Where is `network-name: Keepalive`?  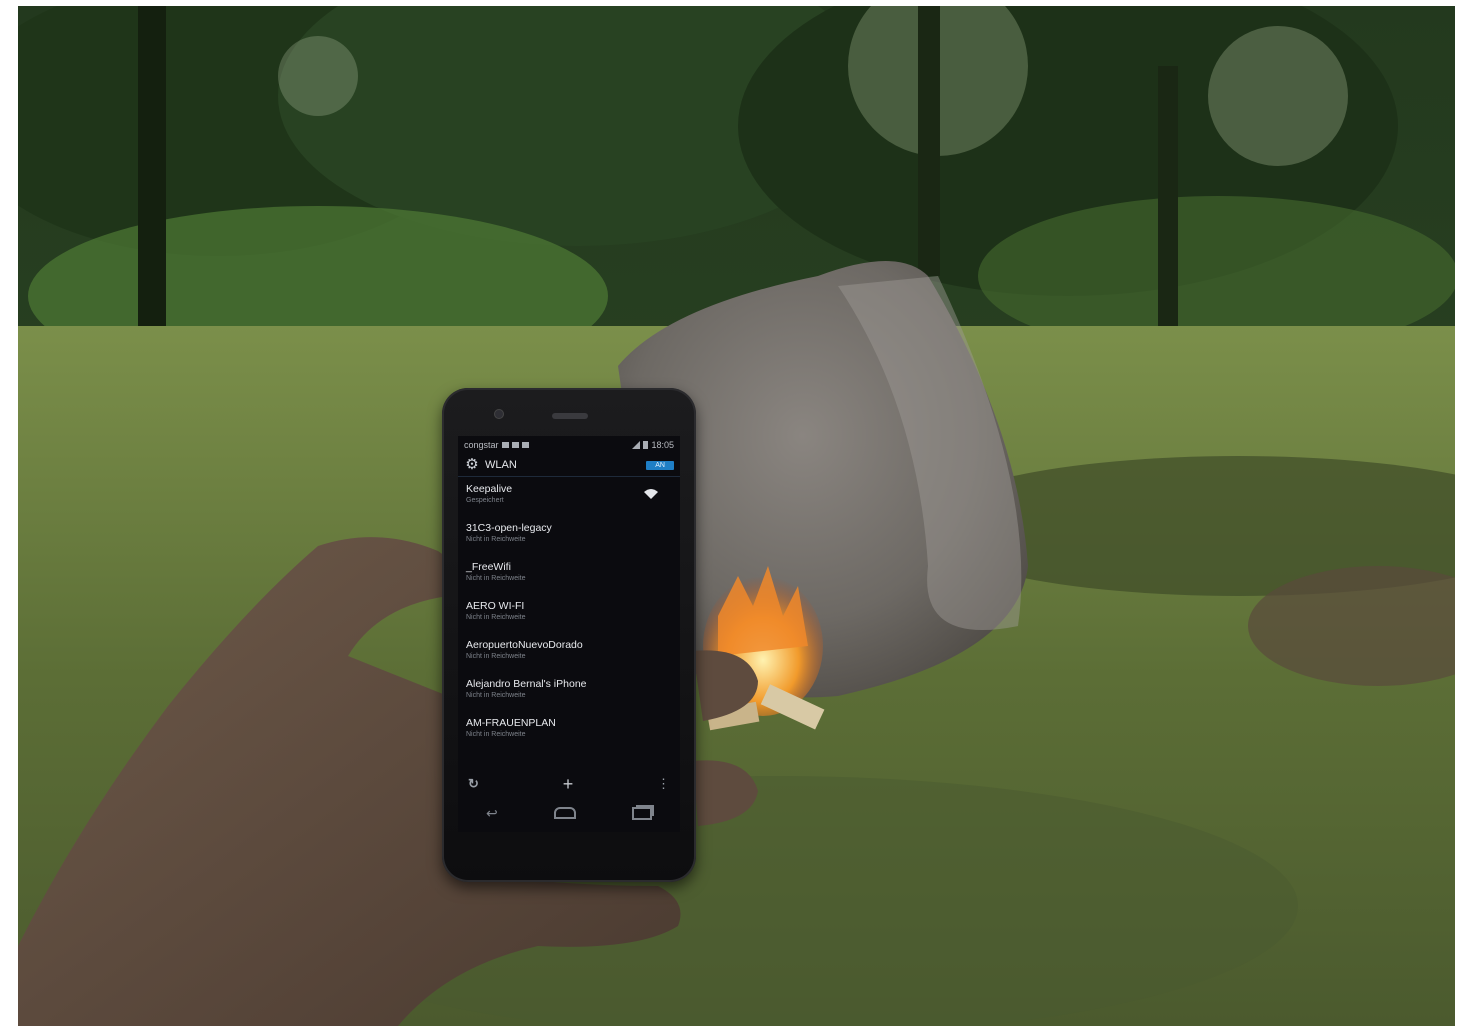 network-name: Keepalive is located at coordinates (489, 489).